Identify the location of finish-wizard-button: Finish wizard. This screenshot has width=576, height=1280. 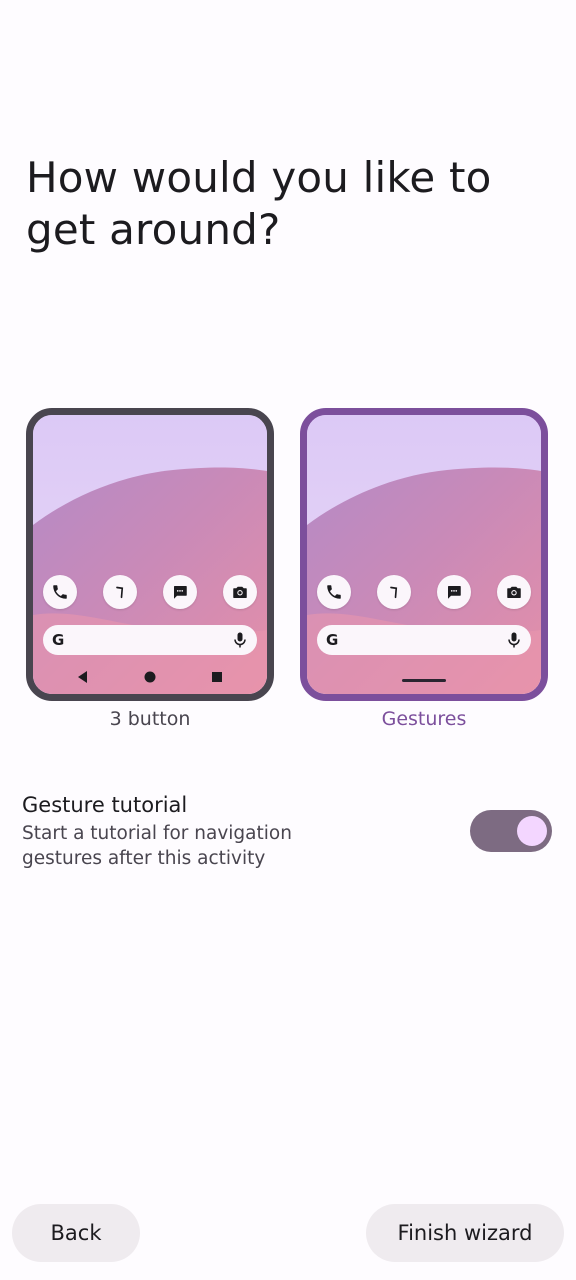
(465, 1233).